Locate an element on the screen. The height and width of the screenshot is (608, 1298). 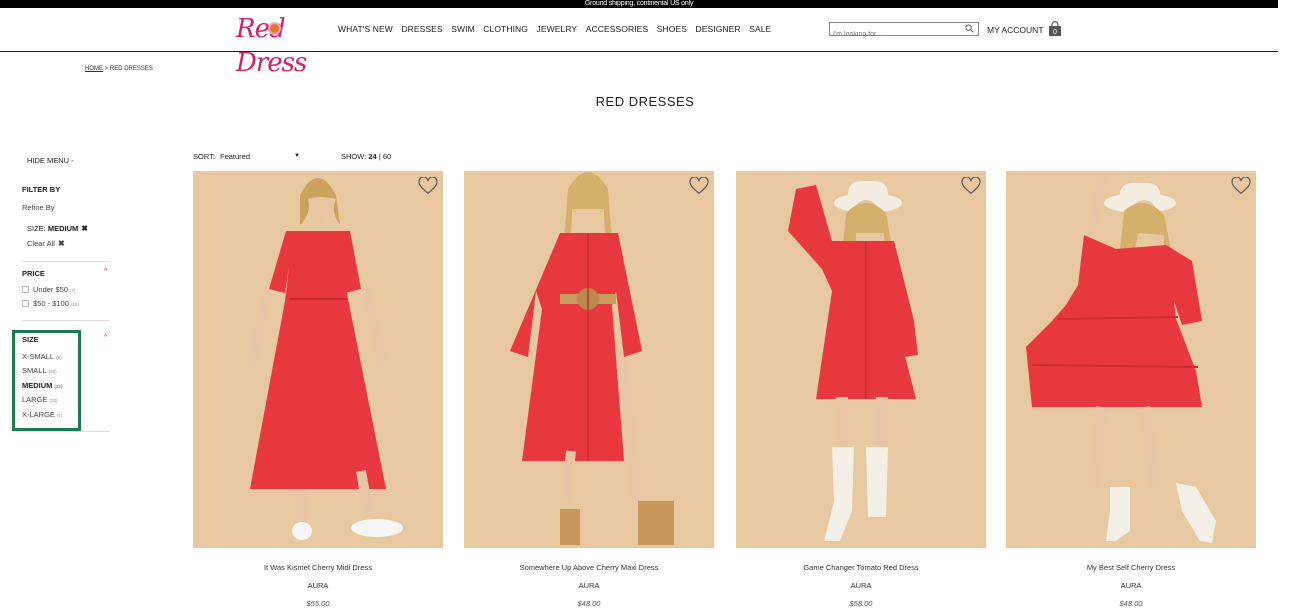
product-card: My Best Self Cherry Dress AURA $48.00 is located at coordinates (1131, 389).